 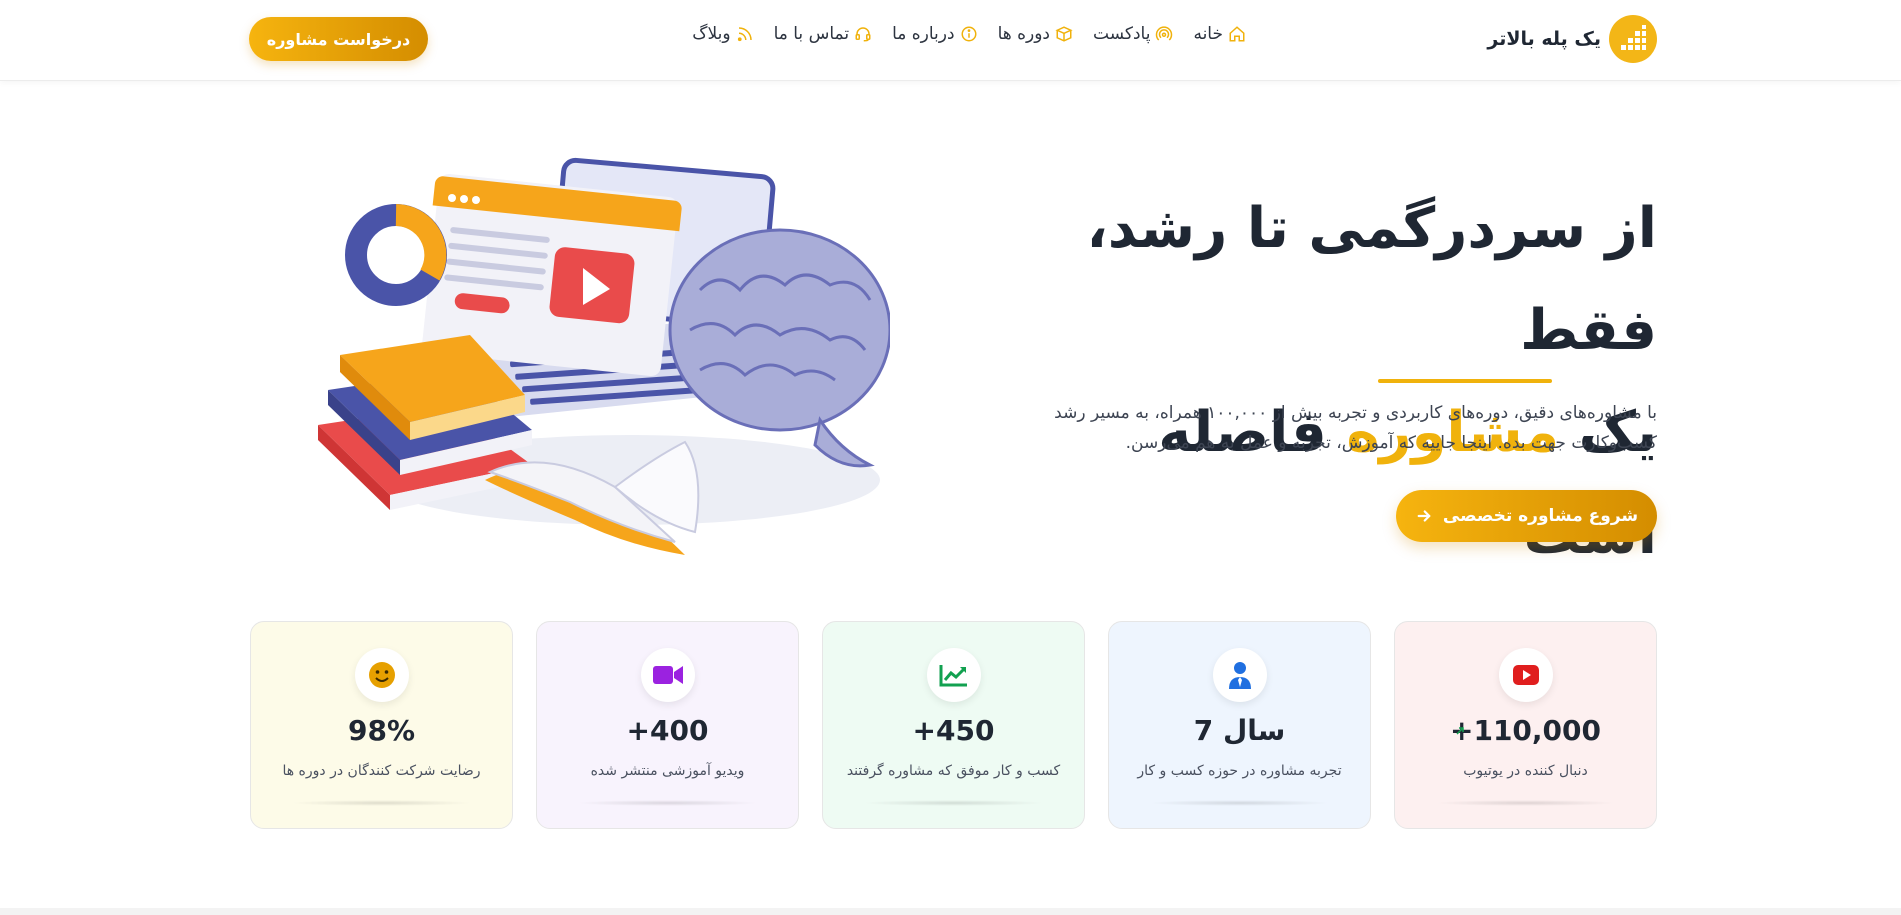 I want to click on nav-label: درباره ما, so click(x=923, y=34).